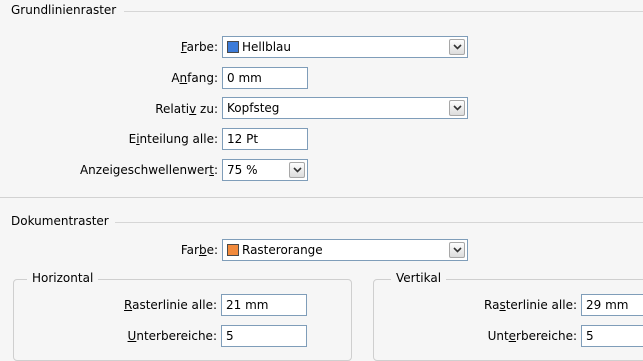 The width and height of the screenshot is (643, 361). I want to click on view-threshold-dropdown: 75 %, so click(265, 170).